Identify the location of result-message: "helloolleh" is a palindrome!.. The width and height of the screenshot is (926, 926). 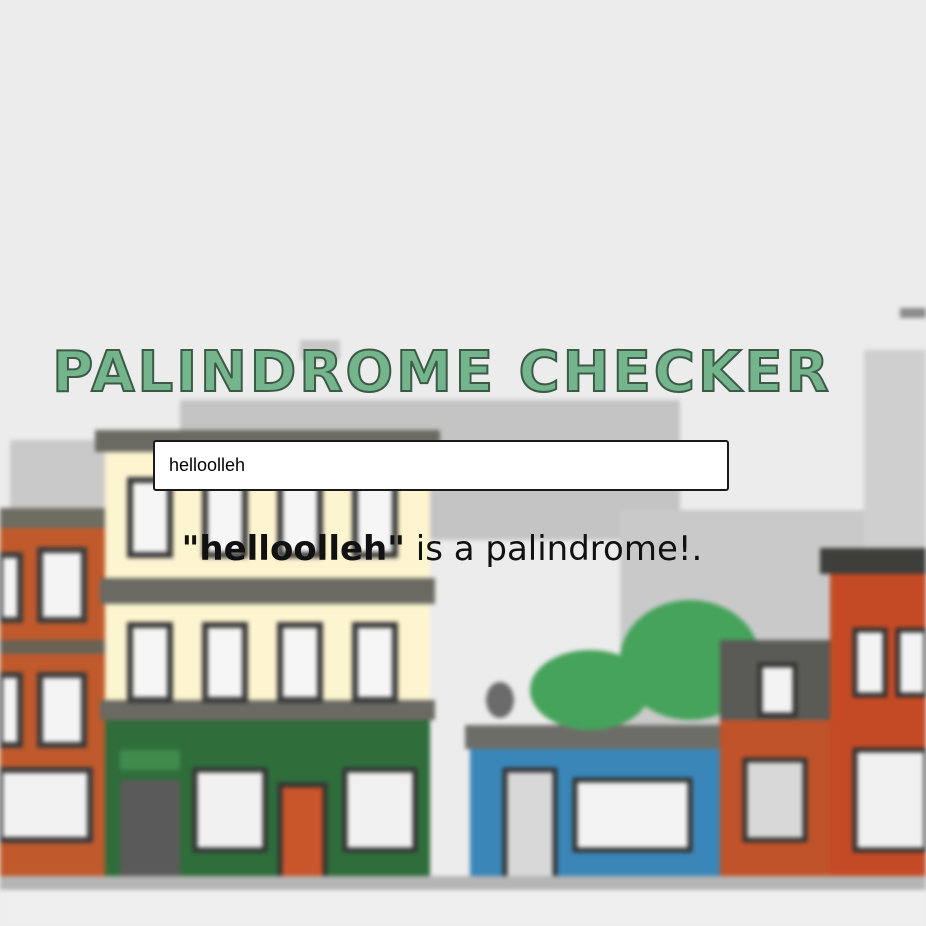
(442, 549).